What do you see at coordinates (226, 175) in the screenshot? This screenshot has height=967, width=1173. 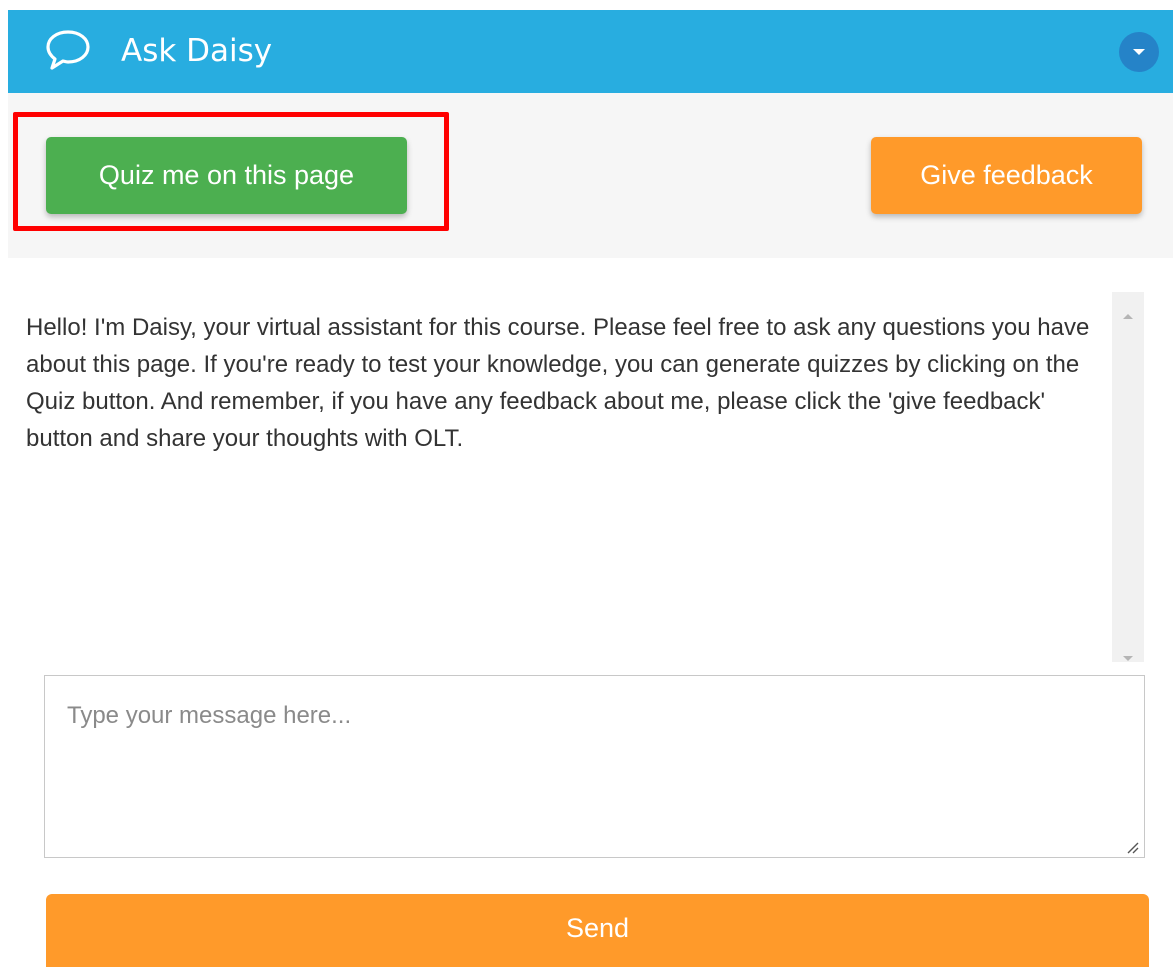 I see `quiz-me-button: Quiz me on this page` at bounding box center [226, 175].